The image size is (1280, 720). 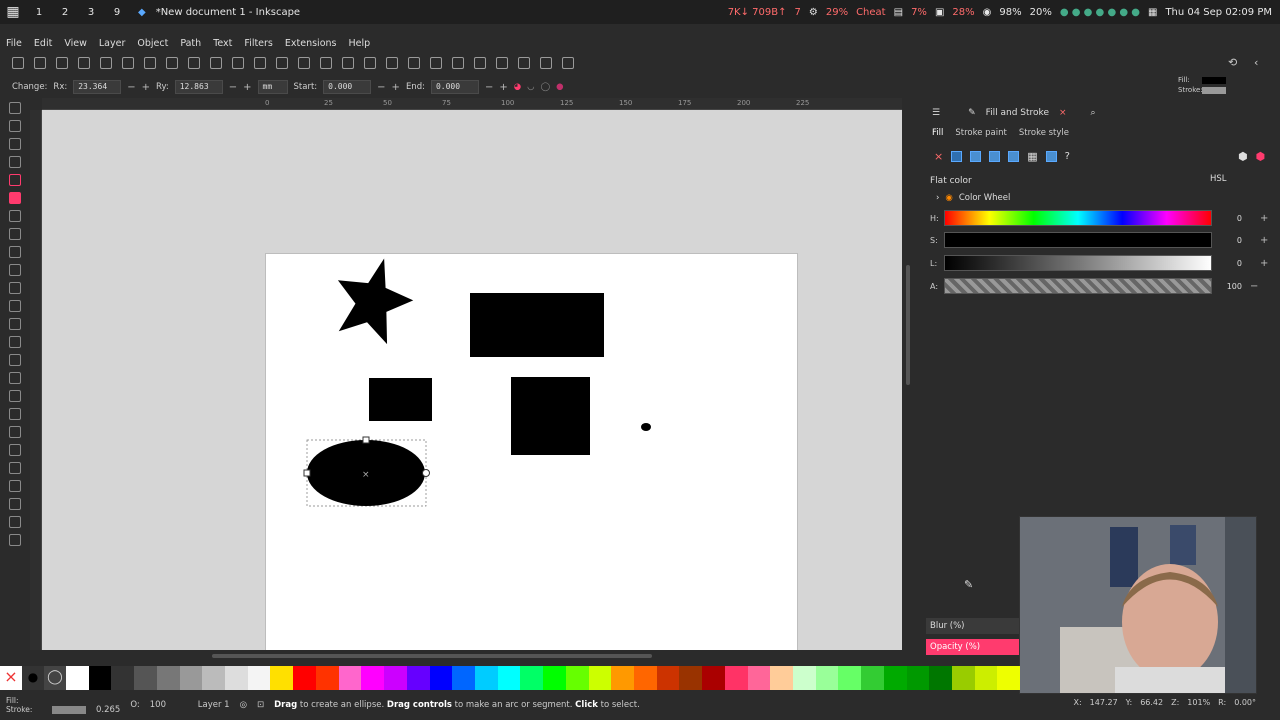 What do you see at coordinates (1093, 113) in the screenshot?
I see `search-icon: ⌕` at bounding box center [1093, 113].